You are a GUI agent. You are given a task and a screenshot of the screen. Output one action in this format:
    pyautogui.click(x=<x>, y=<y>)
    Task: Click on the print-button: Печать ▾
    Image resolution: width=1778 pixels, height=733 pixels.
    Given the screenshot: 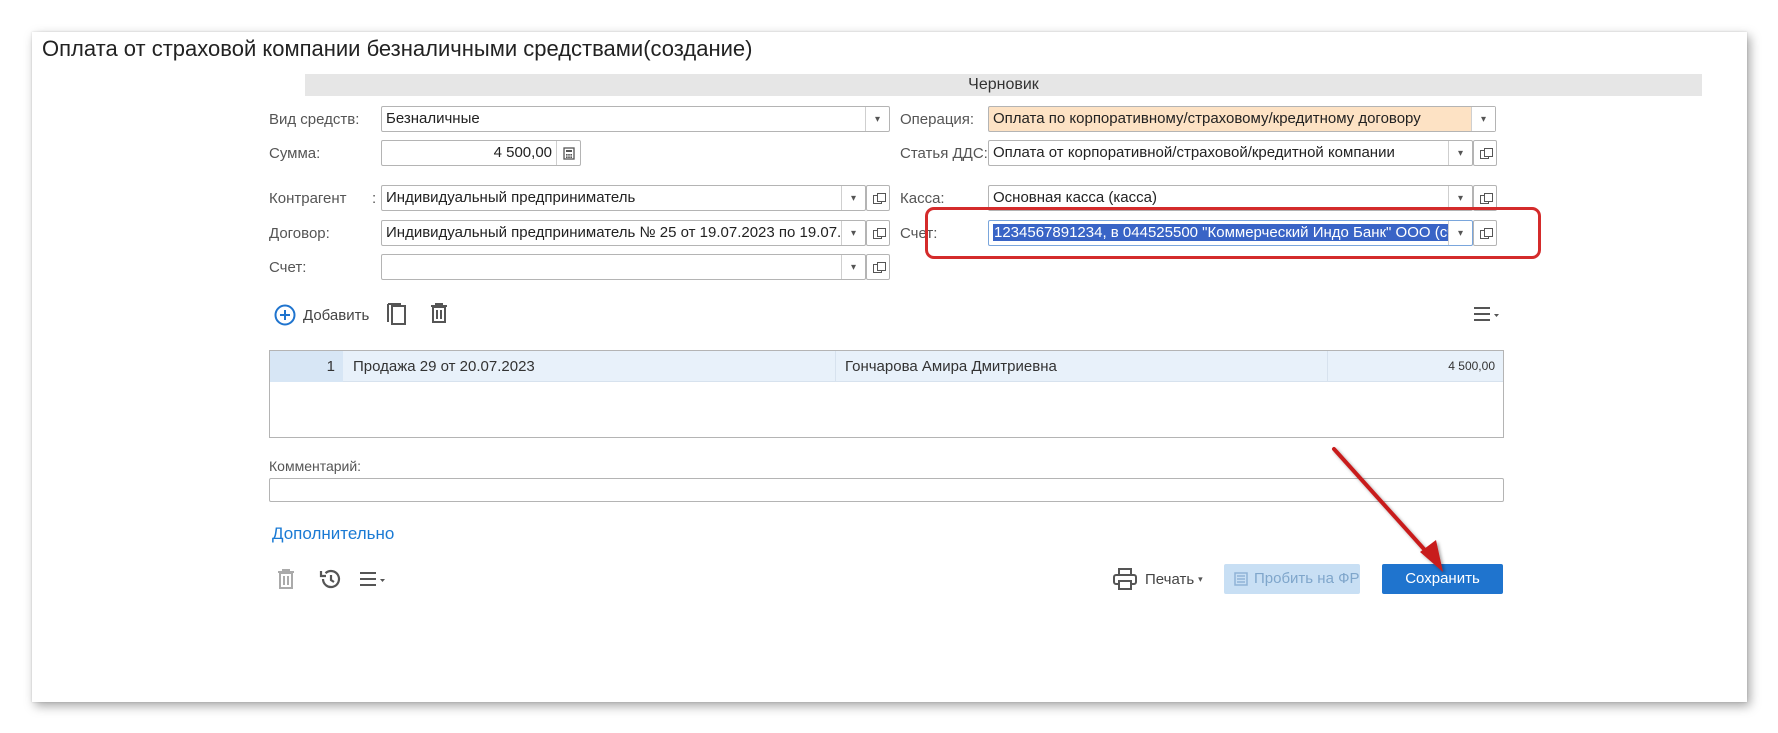 What is the action you would take?
    pyautogui.click(x=1158, y=579)
    